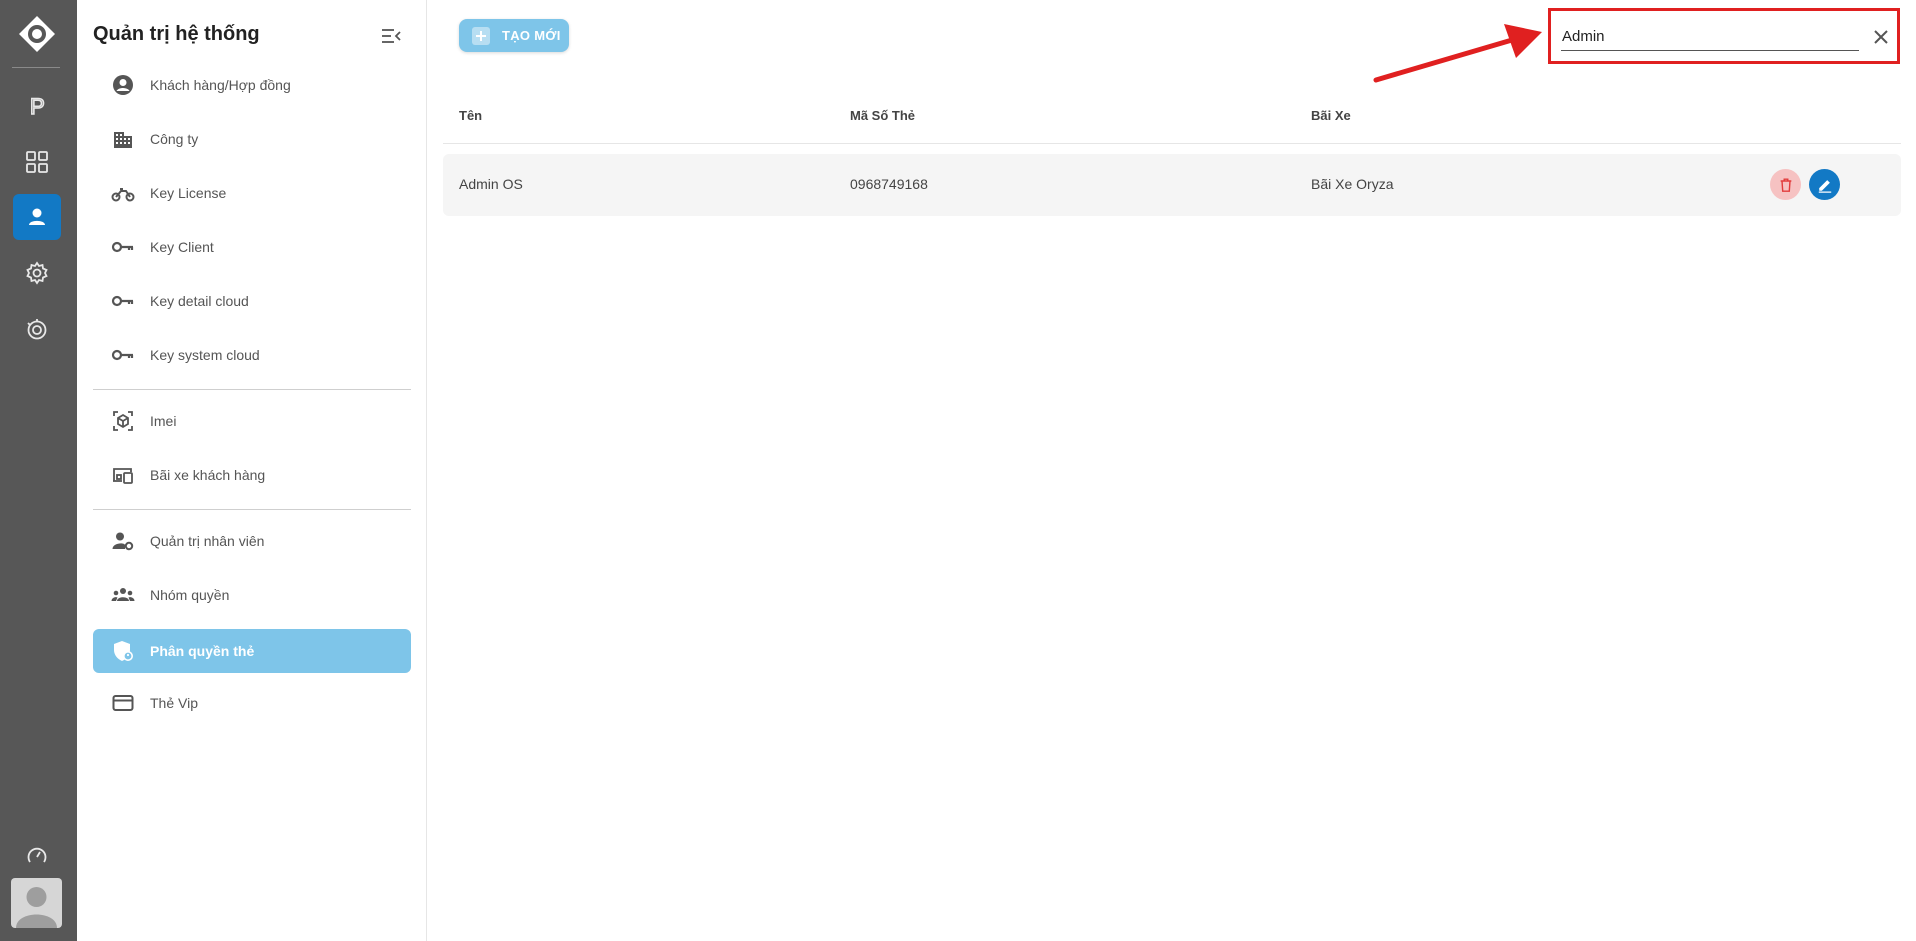  I want to click on sidebar-item-staff-admin: Quản trị nhân viên, so click(252, 541).